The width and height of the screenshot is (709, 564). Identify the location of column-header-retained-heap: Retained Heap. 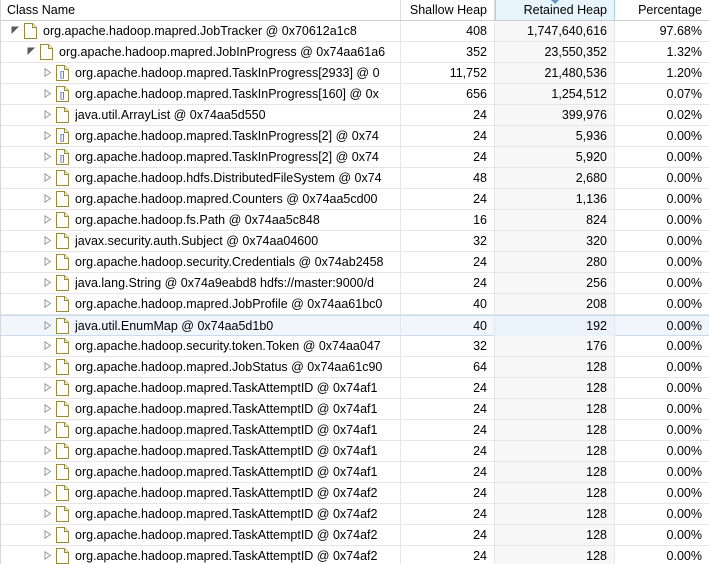
(555, 10).